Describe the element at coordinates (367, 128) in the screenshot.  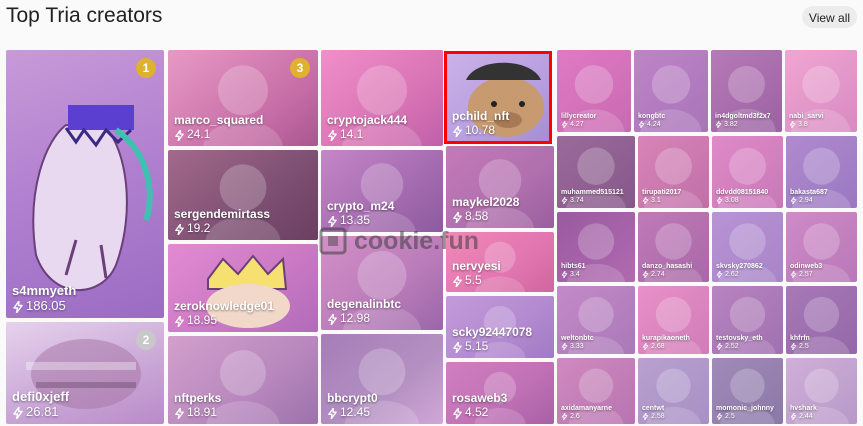
I see `creator-label: cryptojack444 14.1` at that location.